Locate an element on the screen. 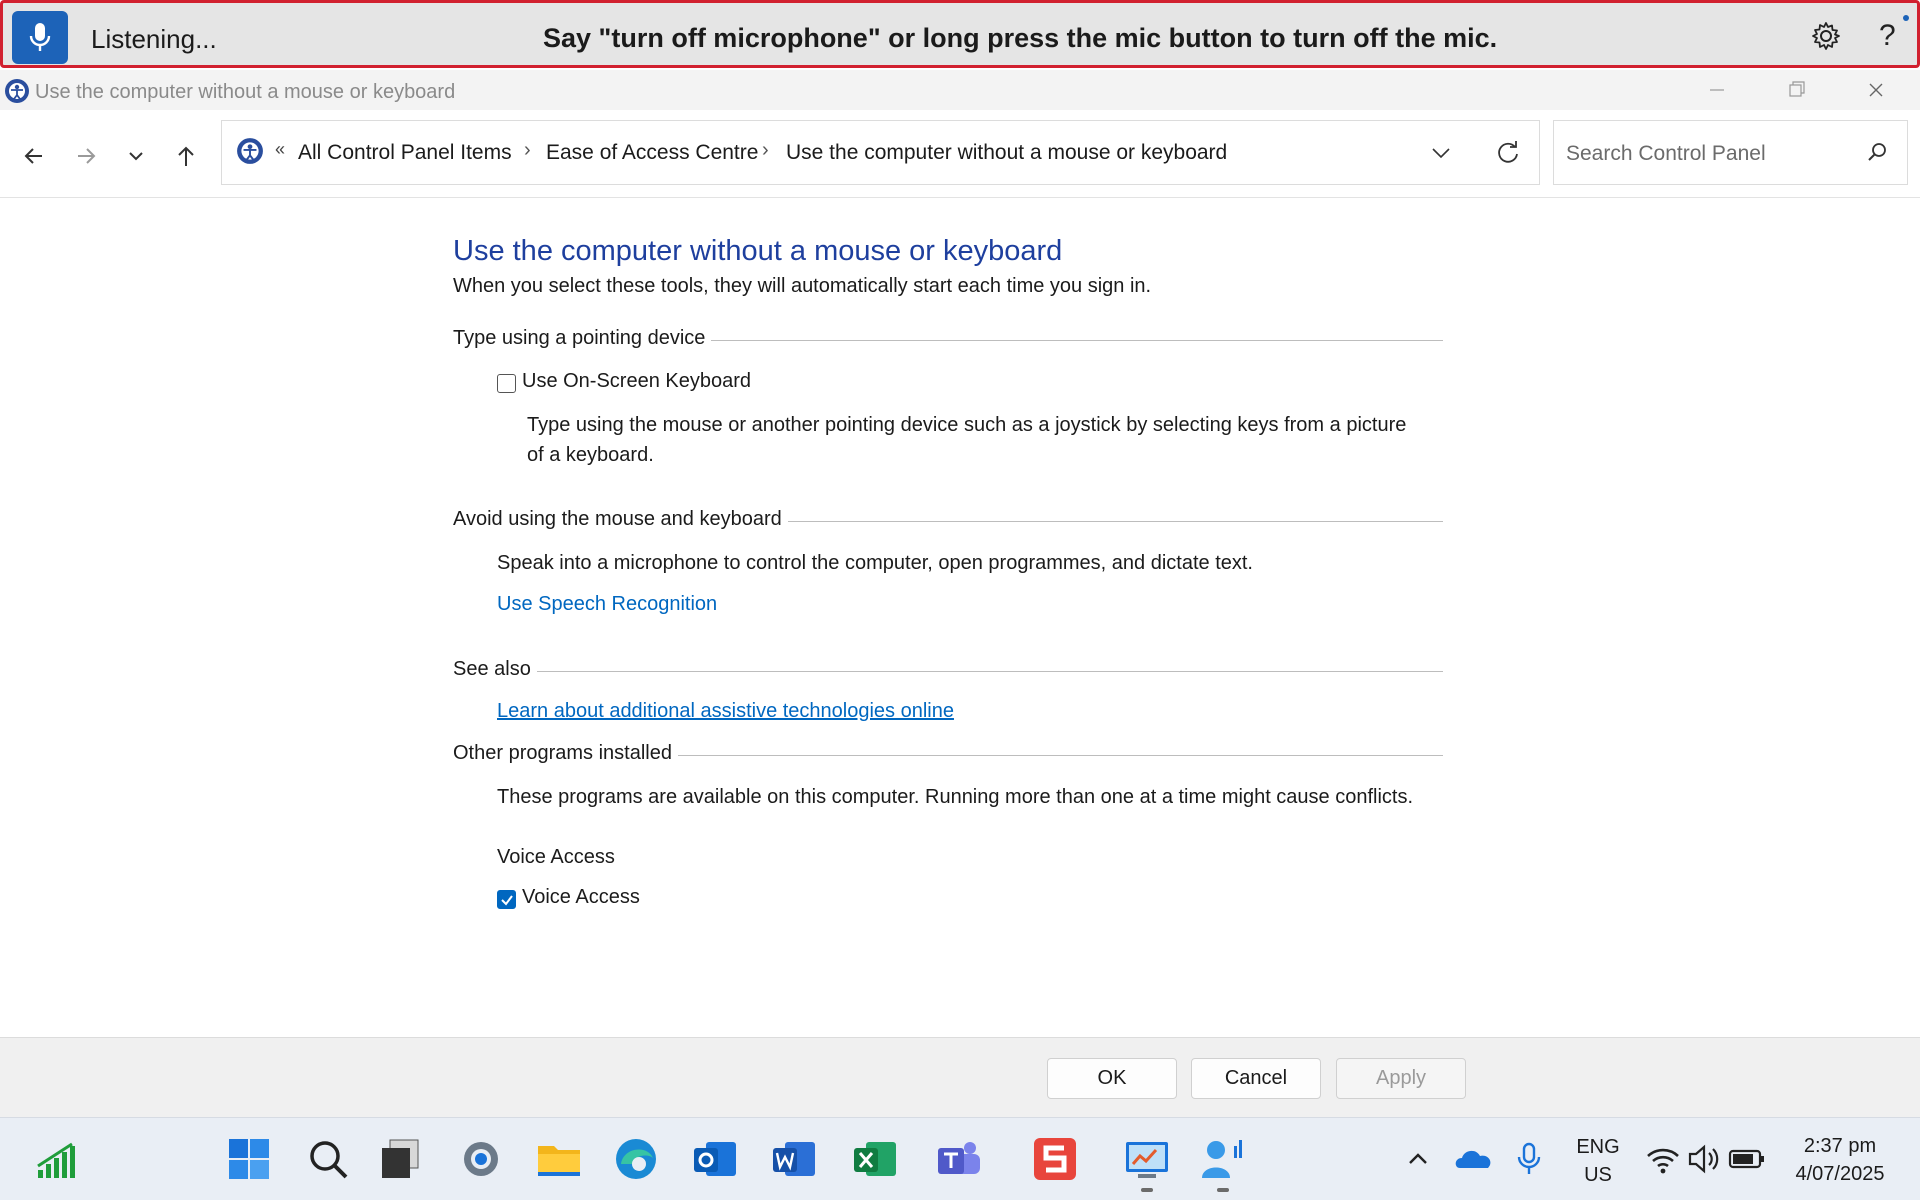 This screenshot has height=1200, width=1920. file-explorer-icon is located at coordinates (559, 1159).